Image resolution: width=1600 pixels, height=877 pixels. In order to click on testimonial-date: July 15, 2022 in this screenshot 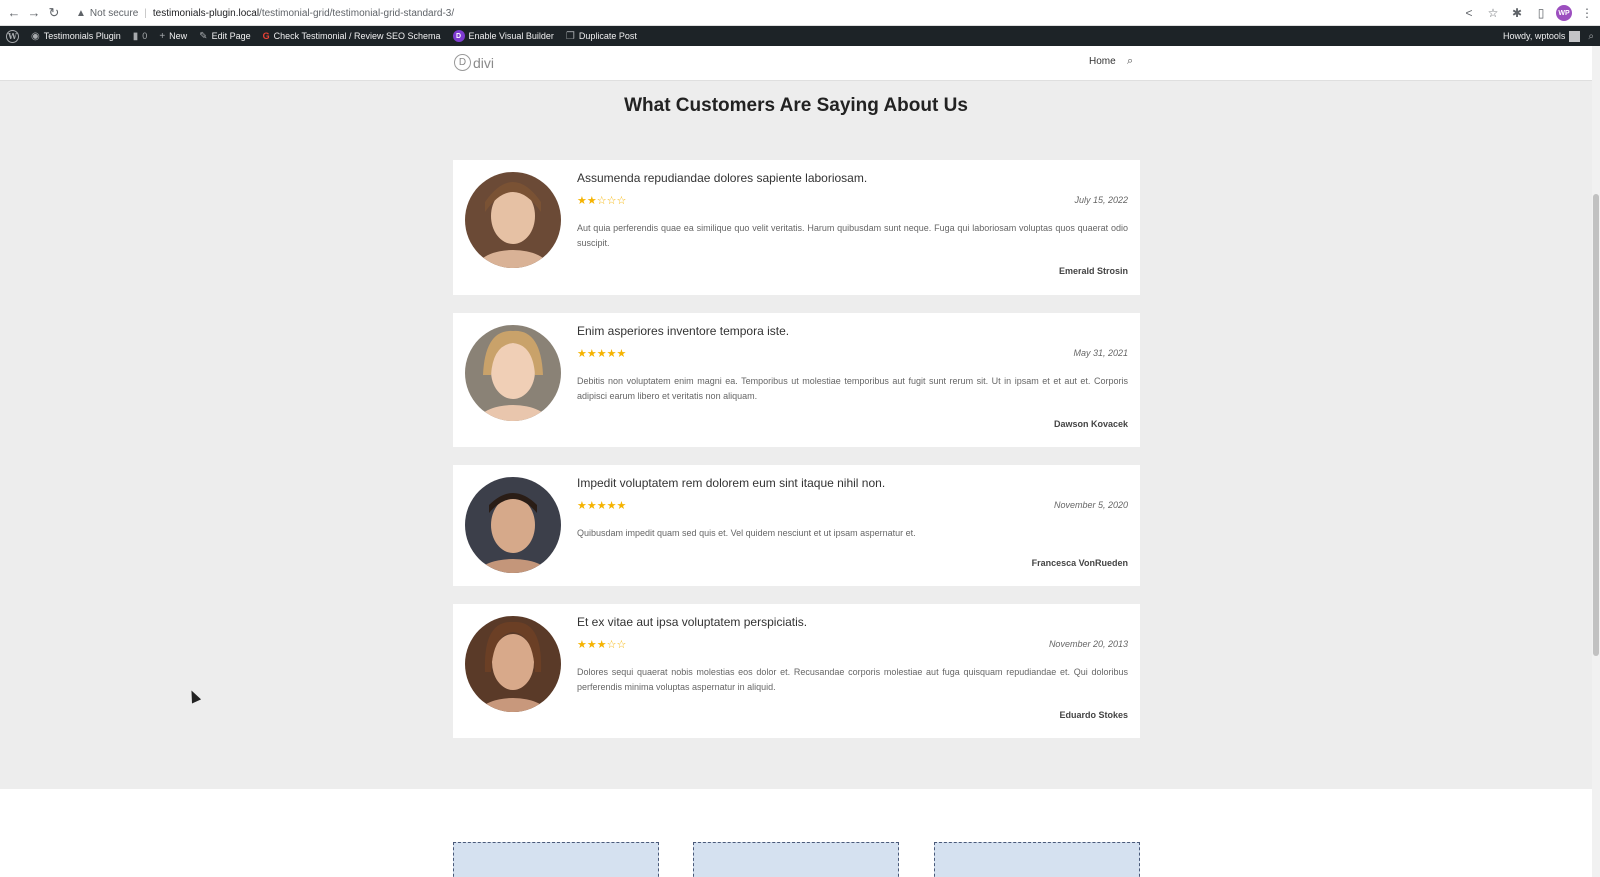, I will do `click(1101, 200)`.